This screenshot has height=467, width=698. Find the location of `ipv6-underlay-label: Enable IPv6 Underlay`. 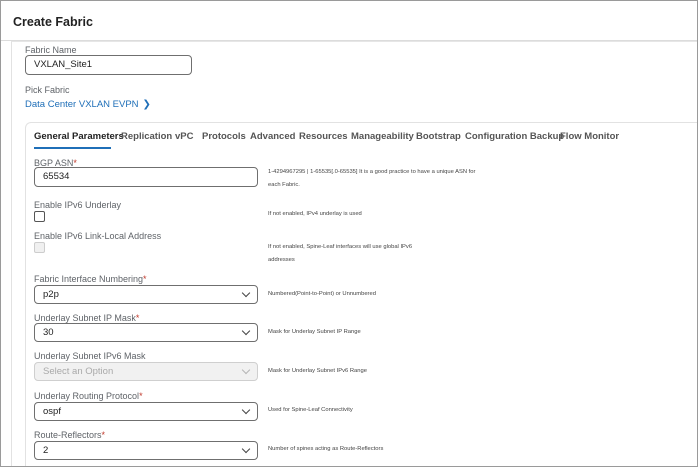

ipv6-underlay-label: Enable IPv6 Underlay is located at coordinates (78, 205).